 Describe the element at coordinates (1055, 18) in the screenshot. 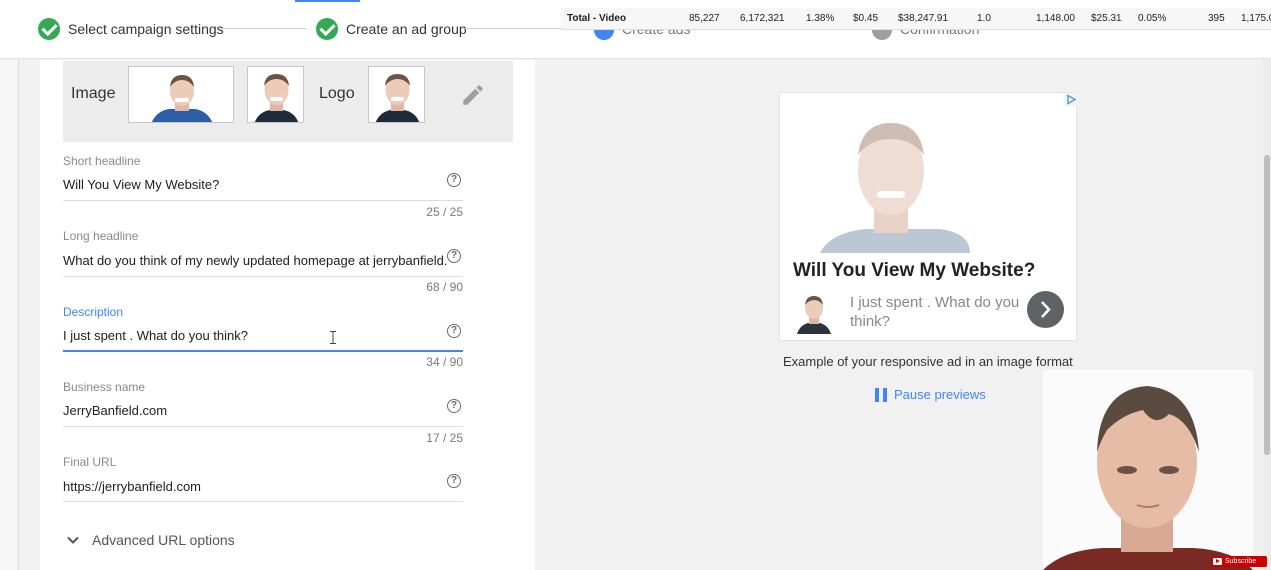

I see `stat-value: 1,148.00` at that location.